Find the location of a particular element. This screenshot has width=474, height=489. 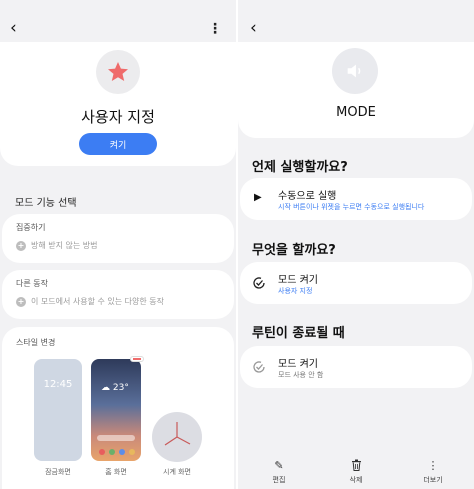

what-heading: 무엇을 할까요? is located at coordinates (294, 250).